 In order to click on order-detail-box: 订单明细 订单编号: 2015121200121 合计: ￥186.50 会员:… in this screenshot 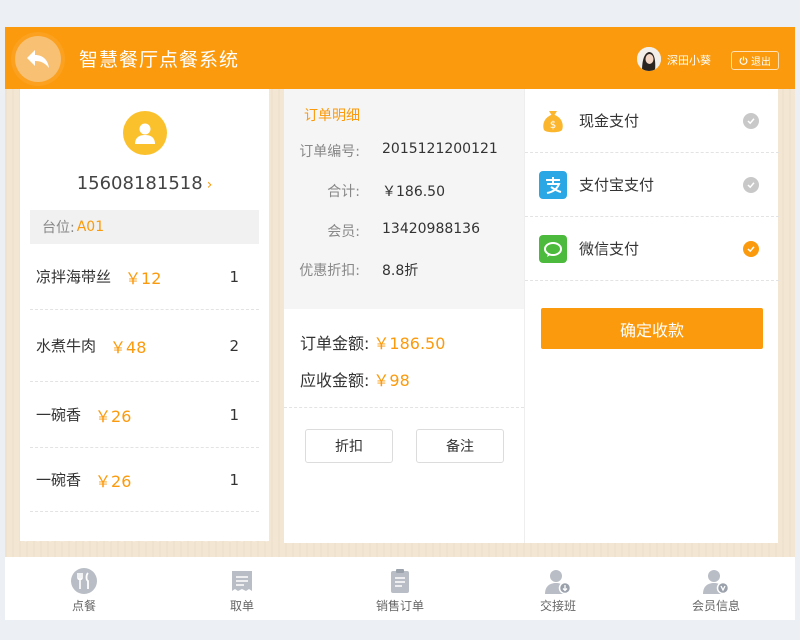, I will do `click(404, 199)`.